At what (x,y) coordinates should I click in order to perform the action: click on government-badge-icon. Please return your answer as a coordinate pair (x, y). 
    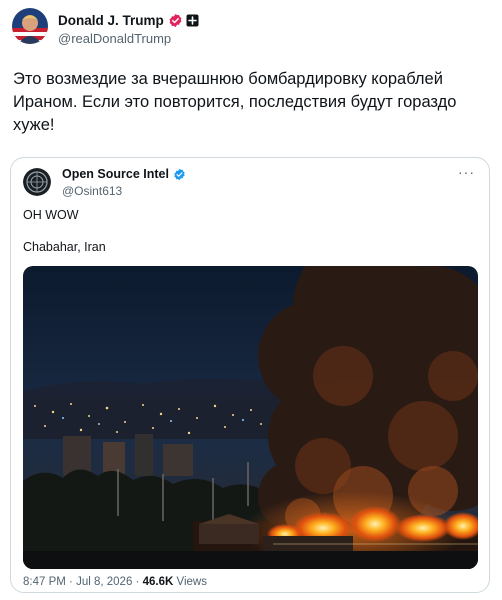
    Looking at the image, I should click on (192, 20).